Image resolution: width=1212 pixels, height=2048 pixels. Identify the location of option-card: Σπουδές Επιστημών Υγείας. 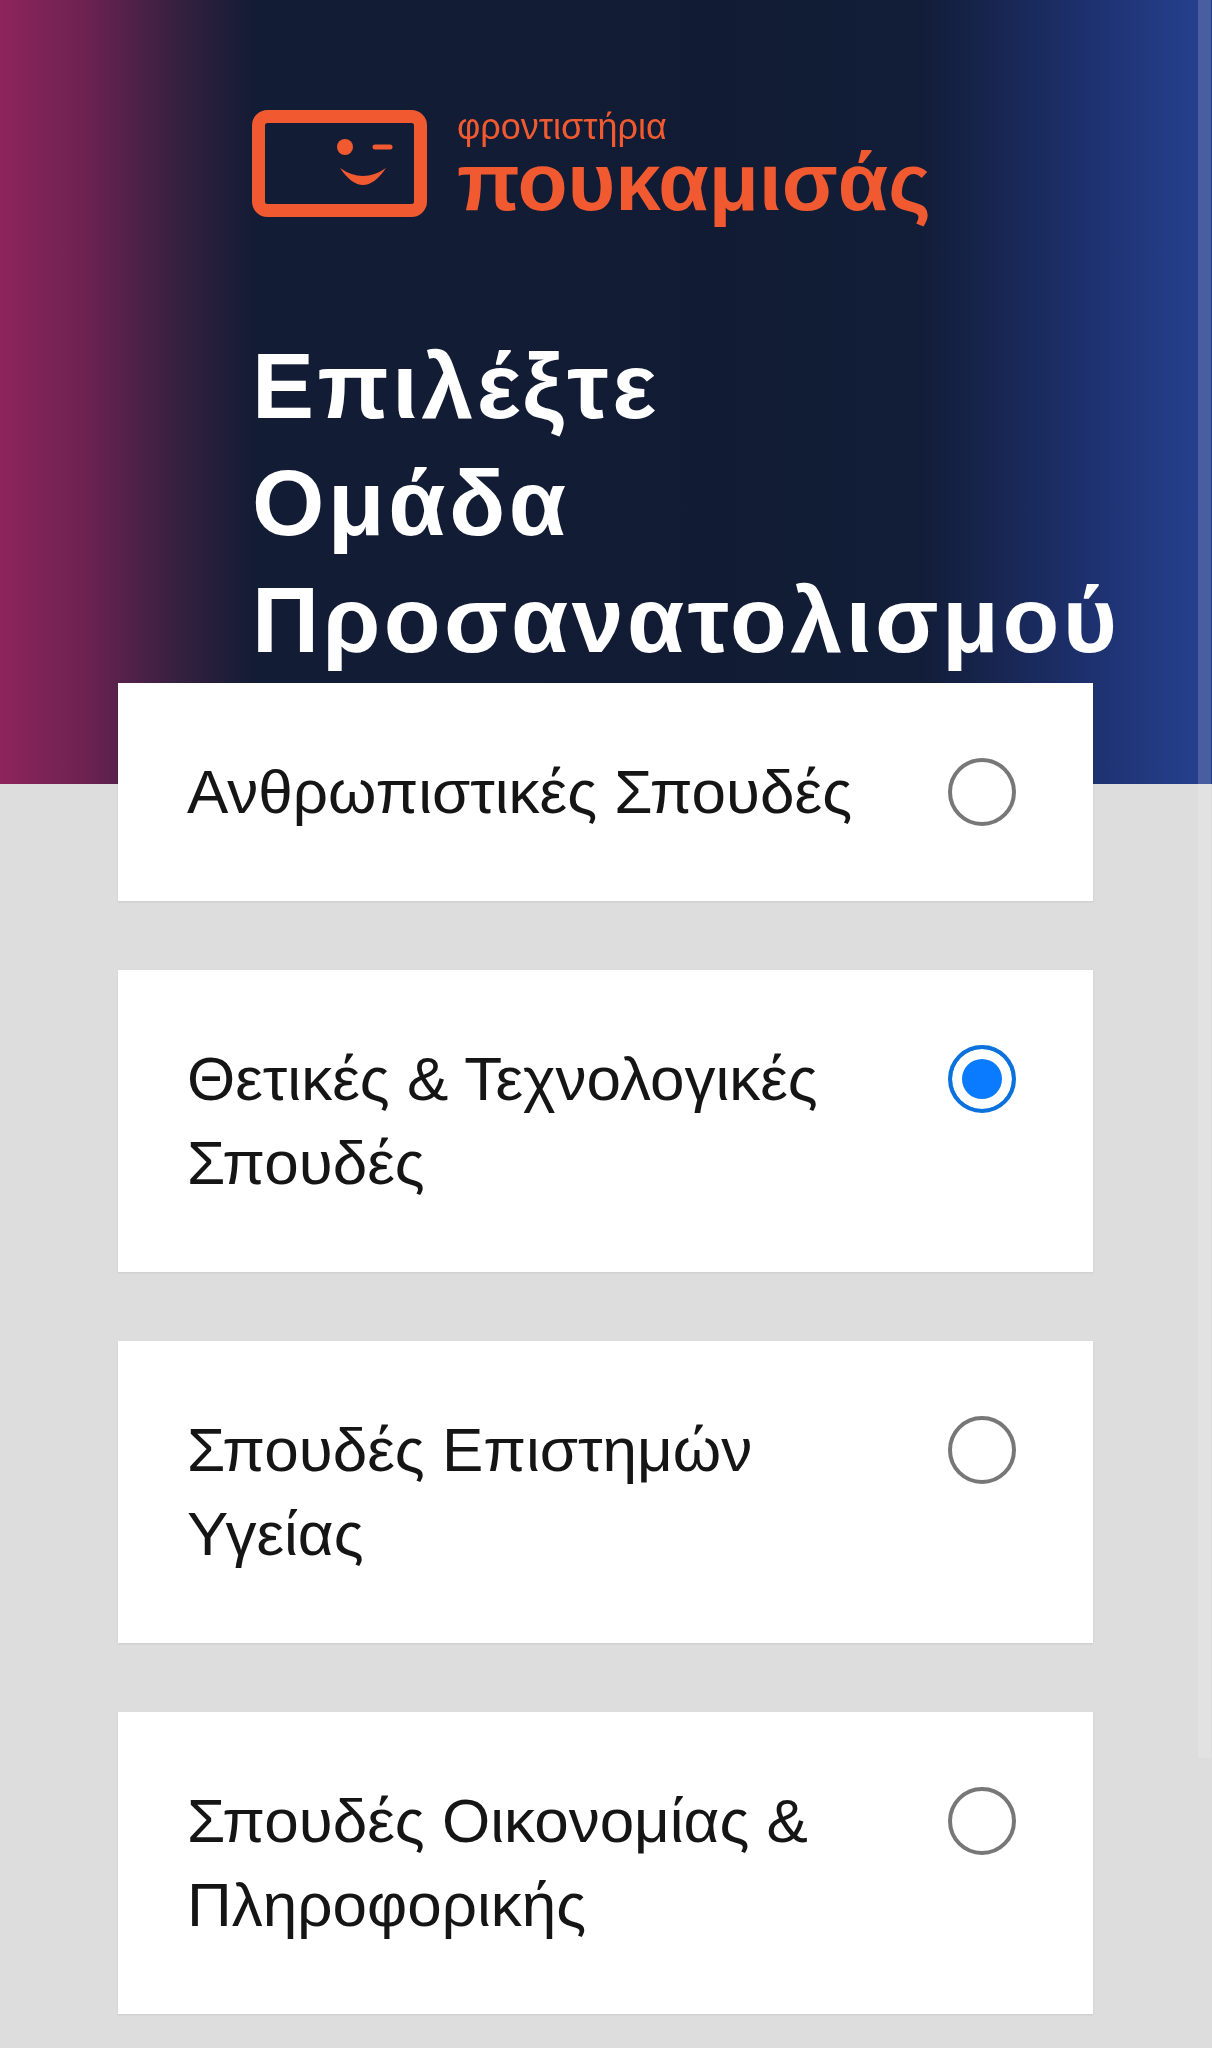
(605, 1492).